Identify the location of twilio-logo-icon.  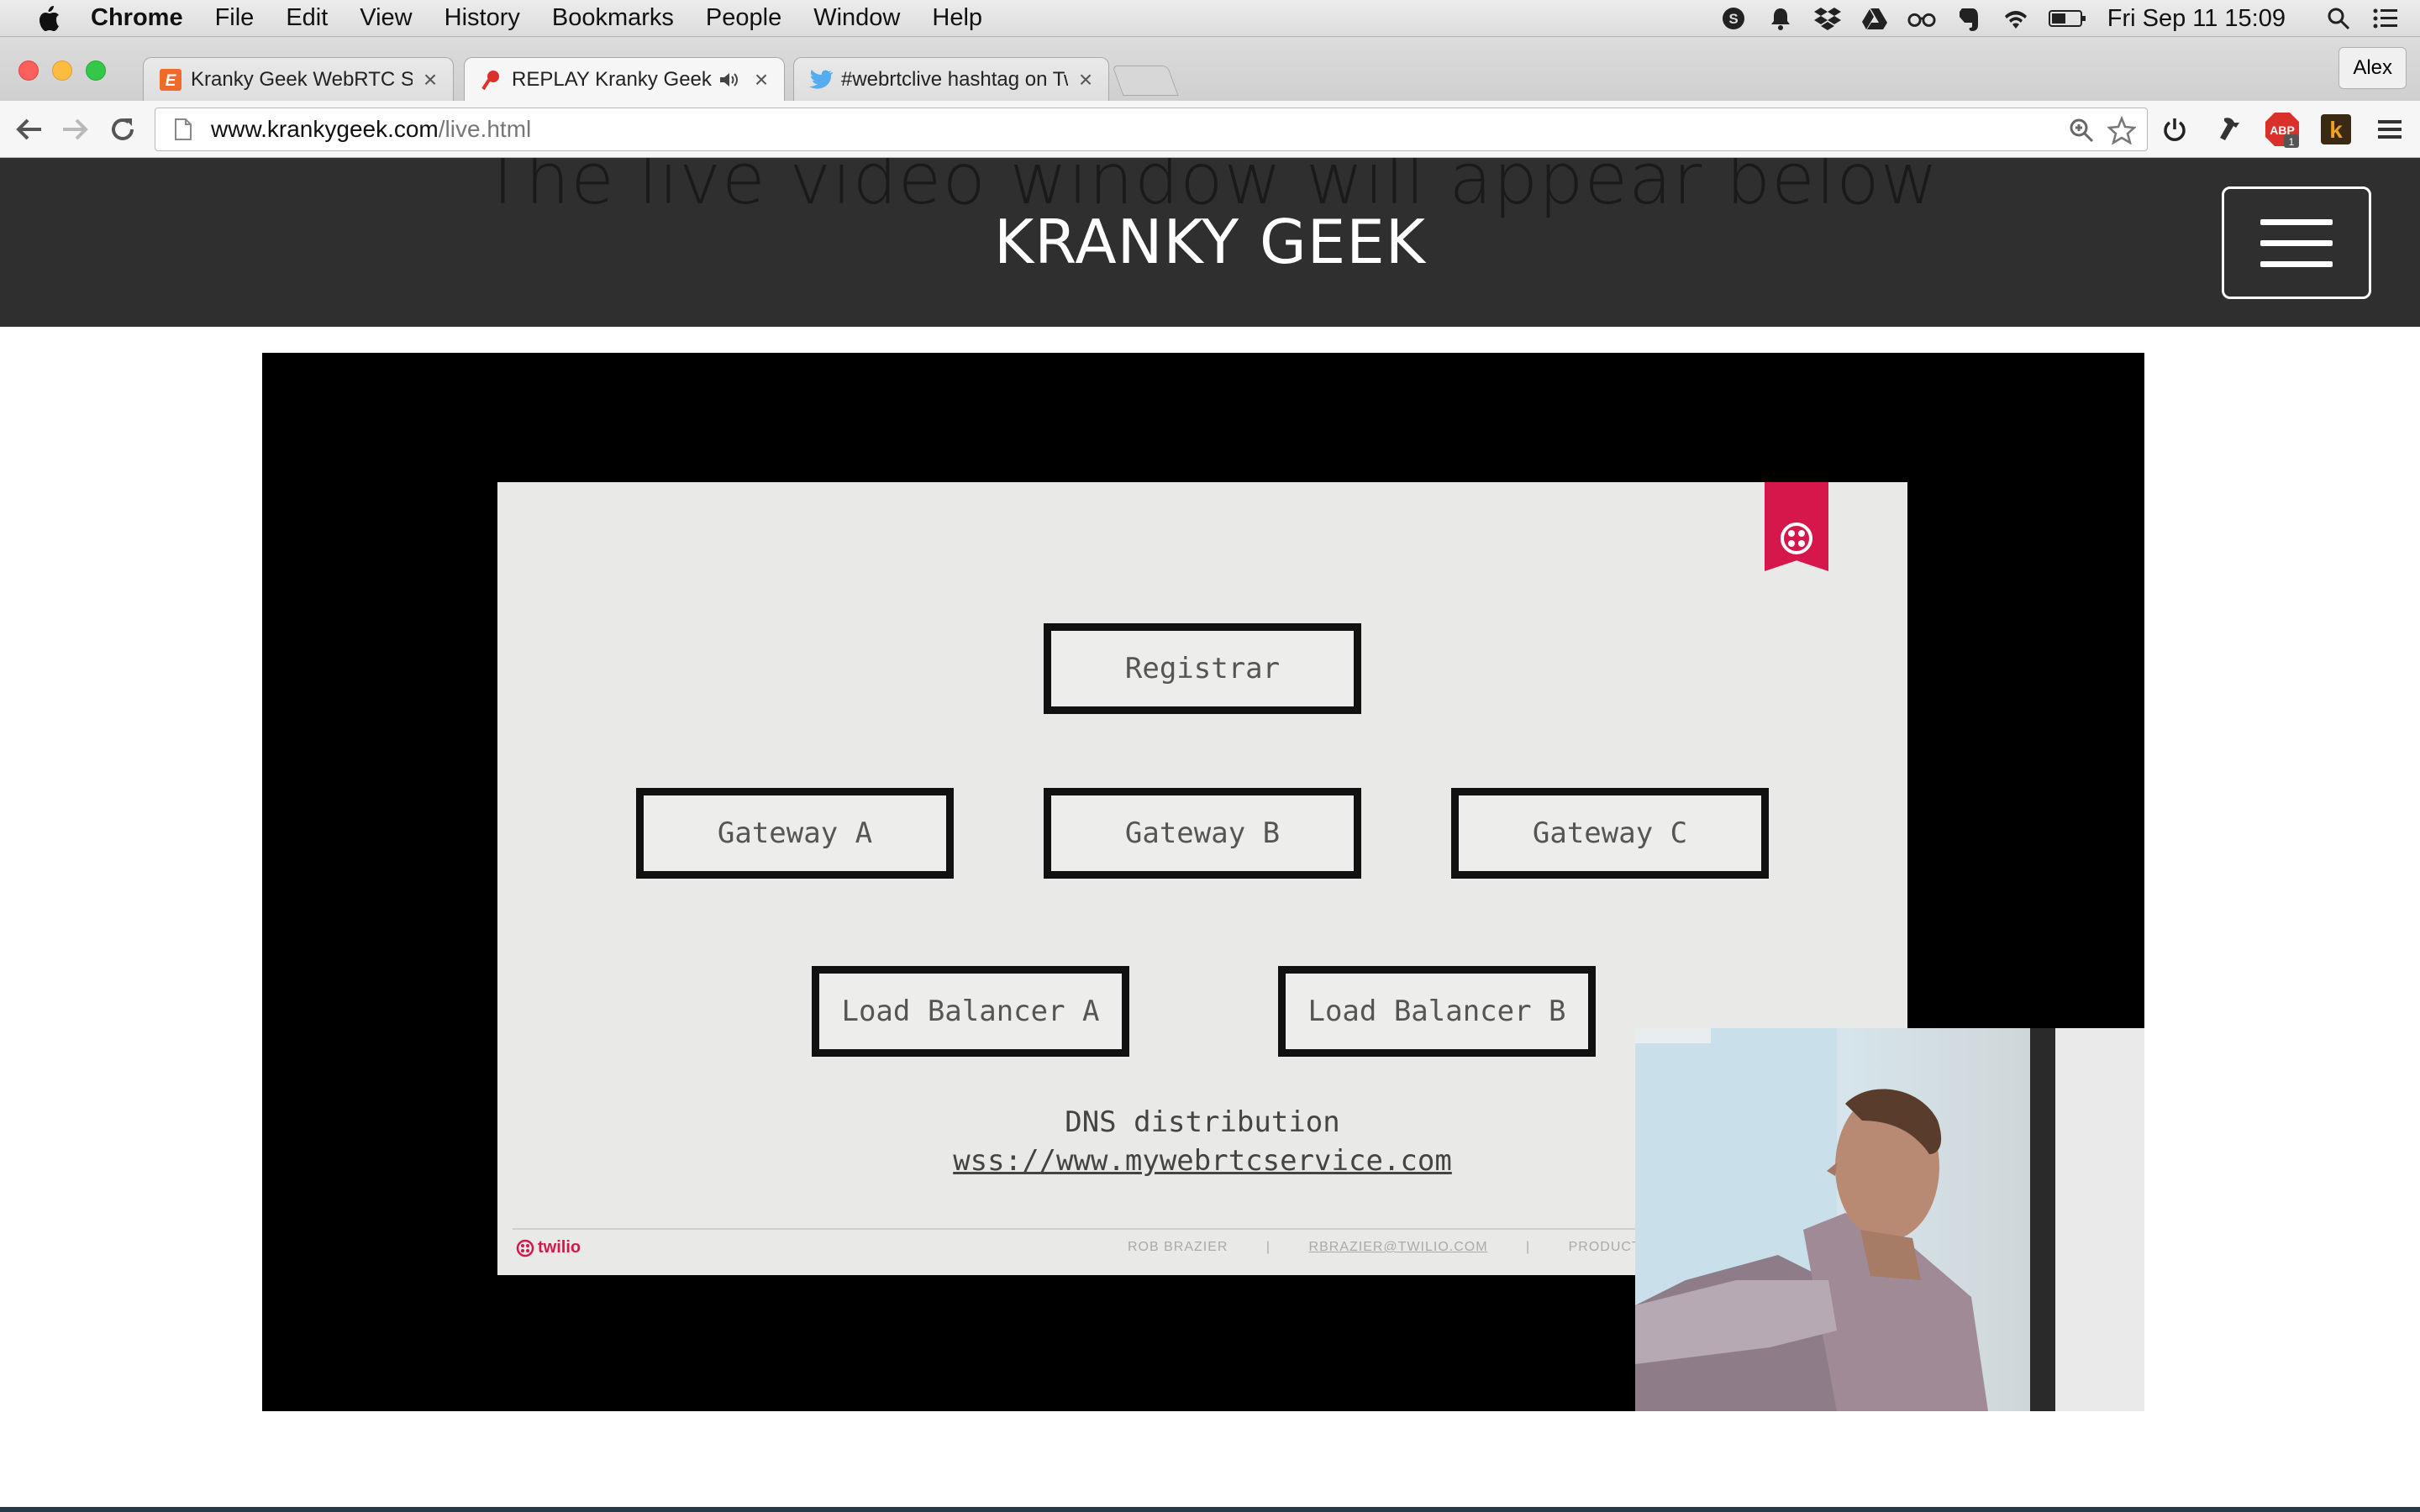
(1797, 526).